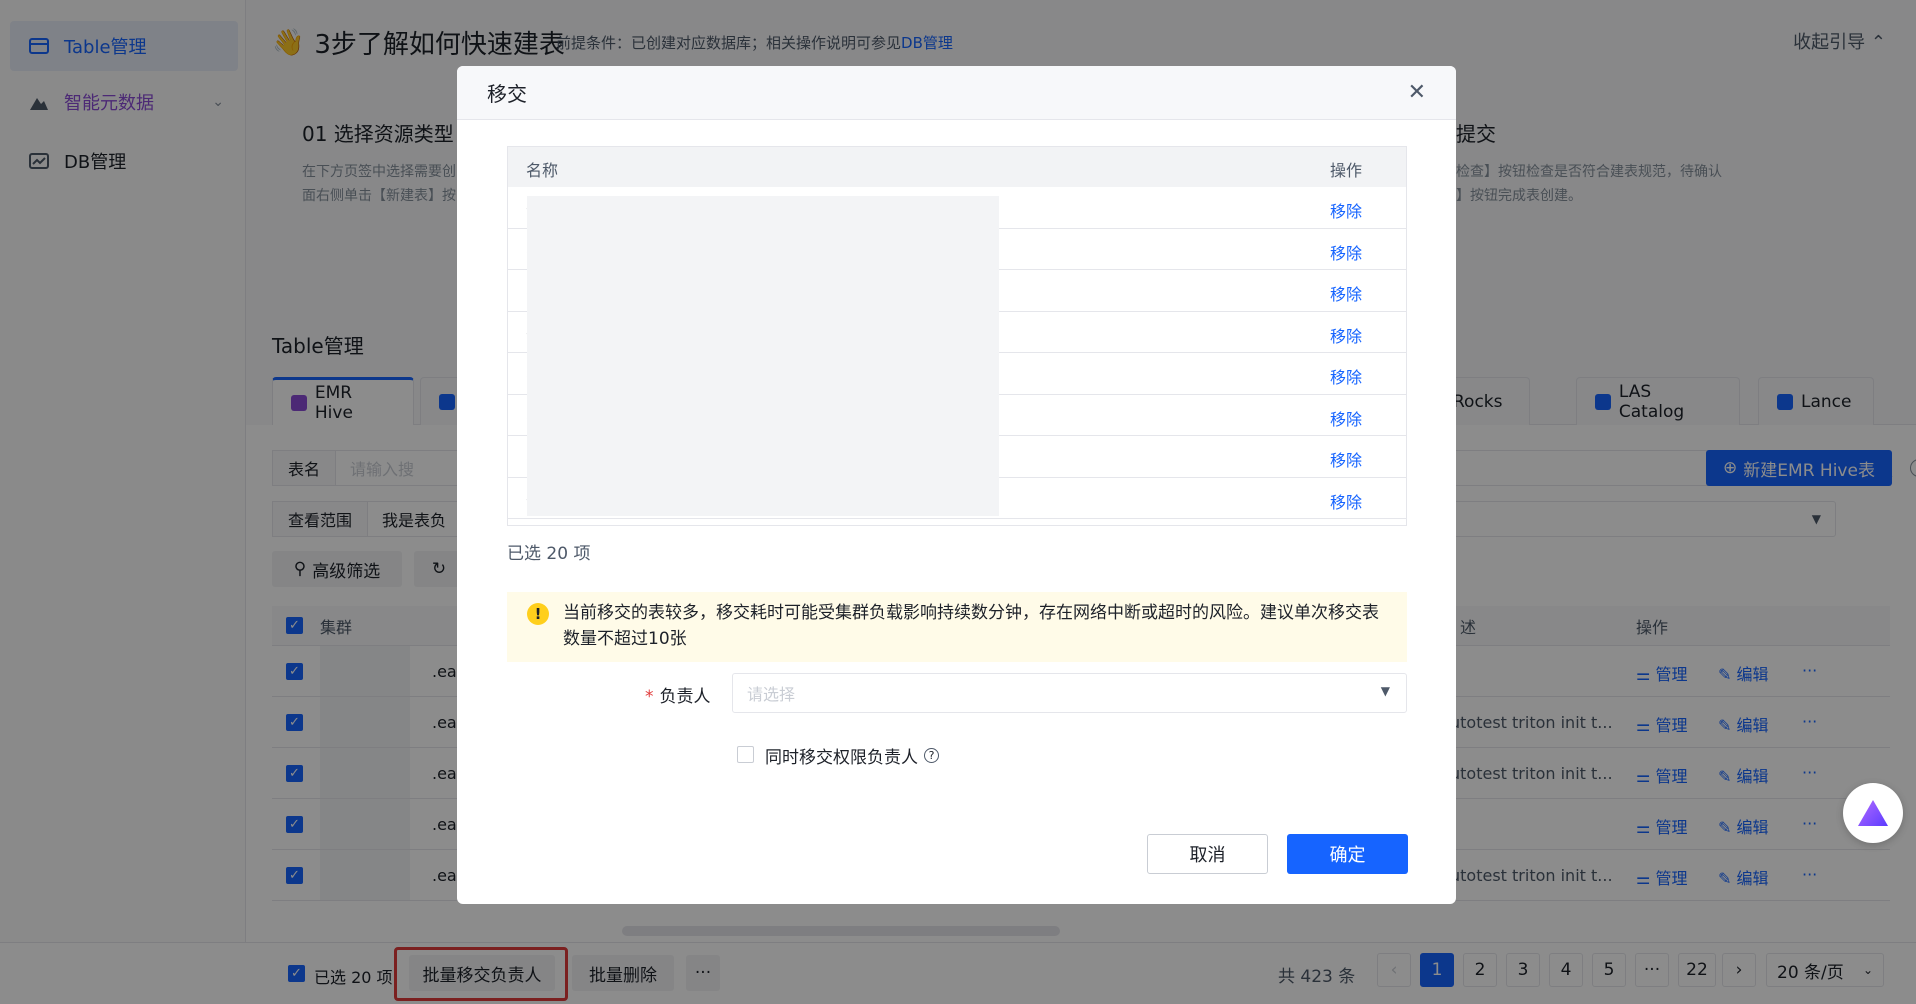 Image resolution: width=1916 pixels, height=1004 pixels. I want to click on owner-label-text: 负责人, so click(685, 697).